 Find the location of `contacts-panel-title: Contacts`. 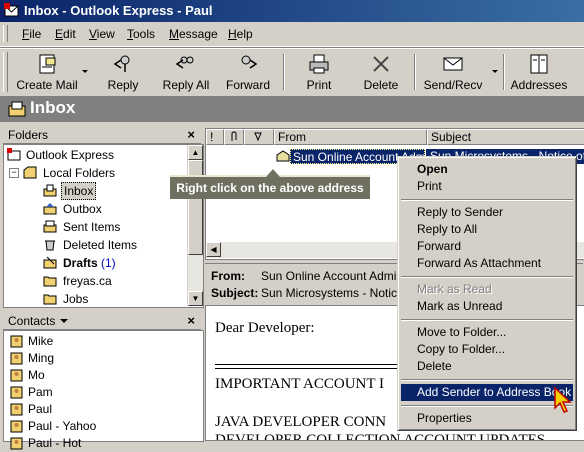

contacts-panel-title: Contacts is located at coordinates (31, 321).